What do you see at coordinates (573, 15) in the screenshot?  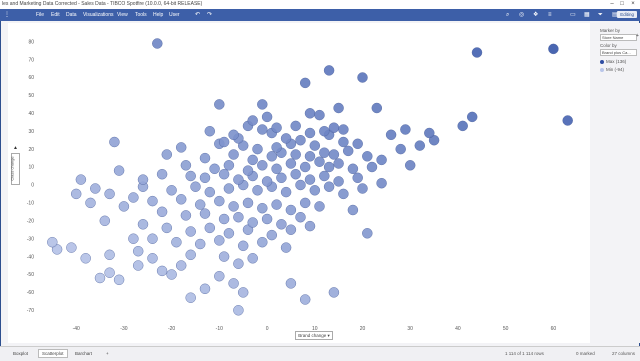 I see `comments-icon: ▭` at bounding box center [573, 15].